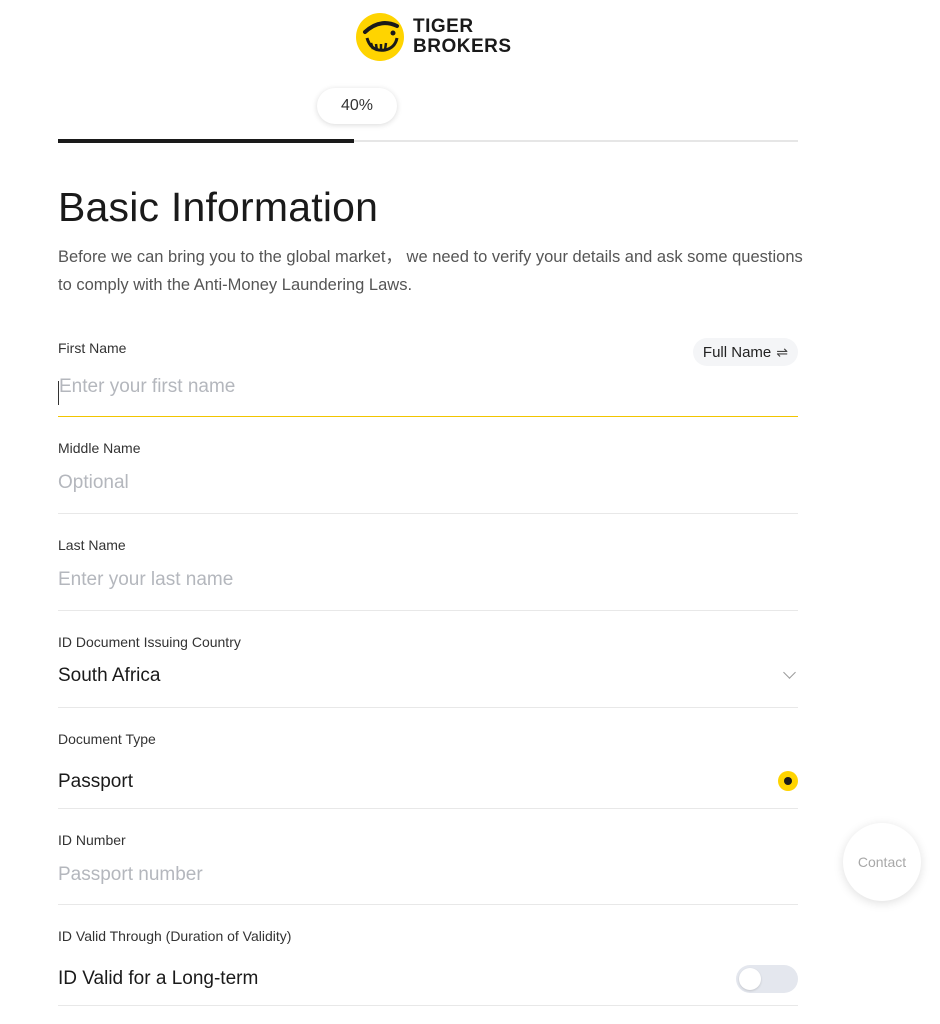 The width and height of the screenshot is (940, 1024). I want to click on last-name-field: Last Name, so click(428, 573).